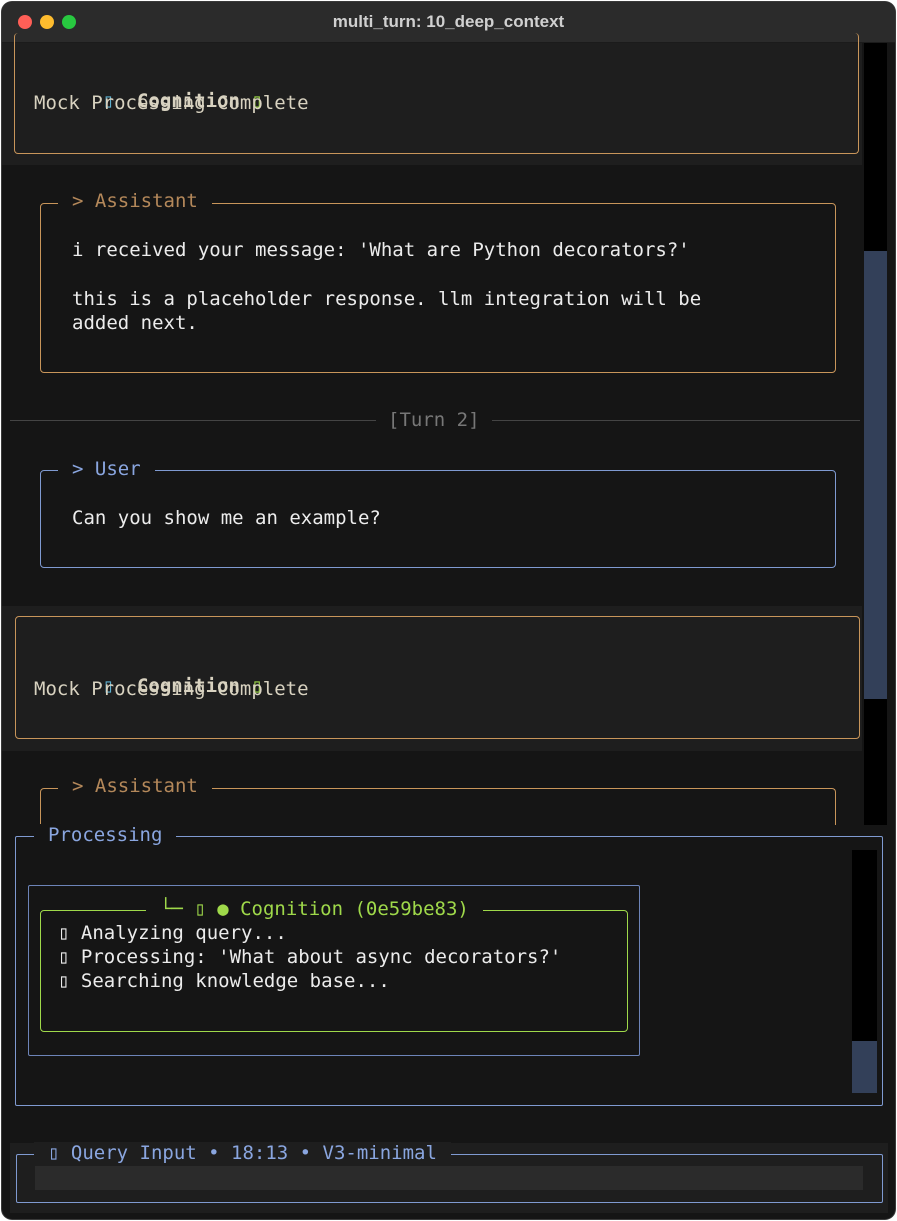 The height and width of the screenshot is (1221, 897). I want to click on user-message-text: Can you show me an example?, so click(226, 518).